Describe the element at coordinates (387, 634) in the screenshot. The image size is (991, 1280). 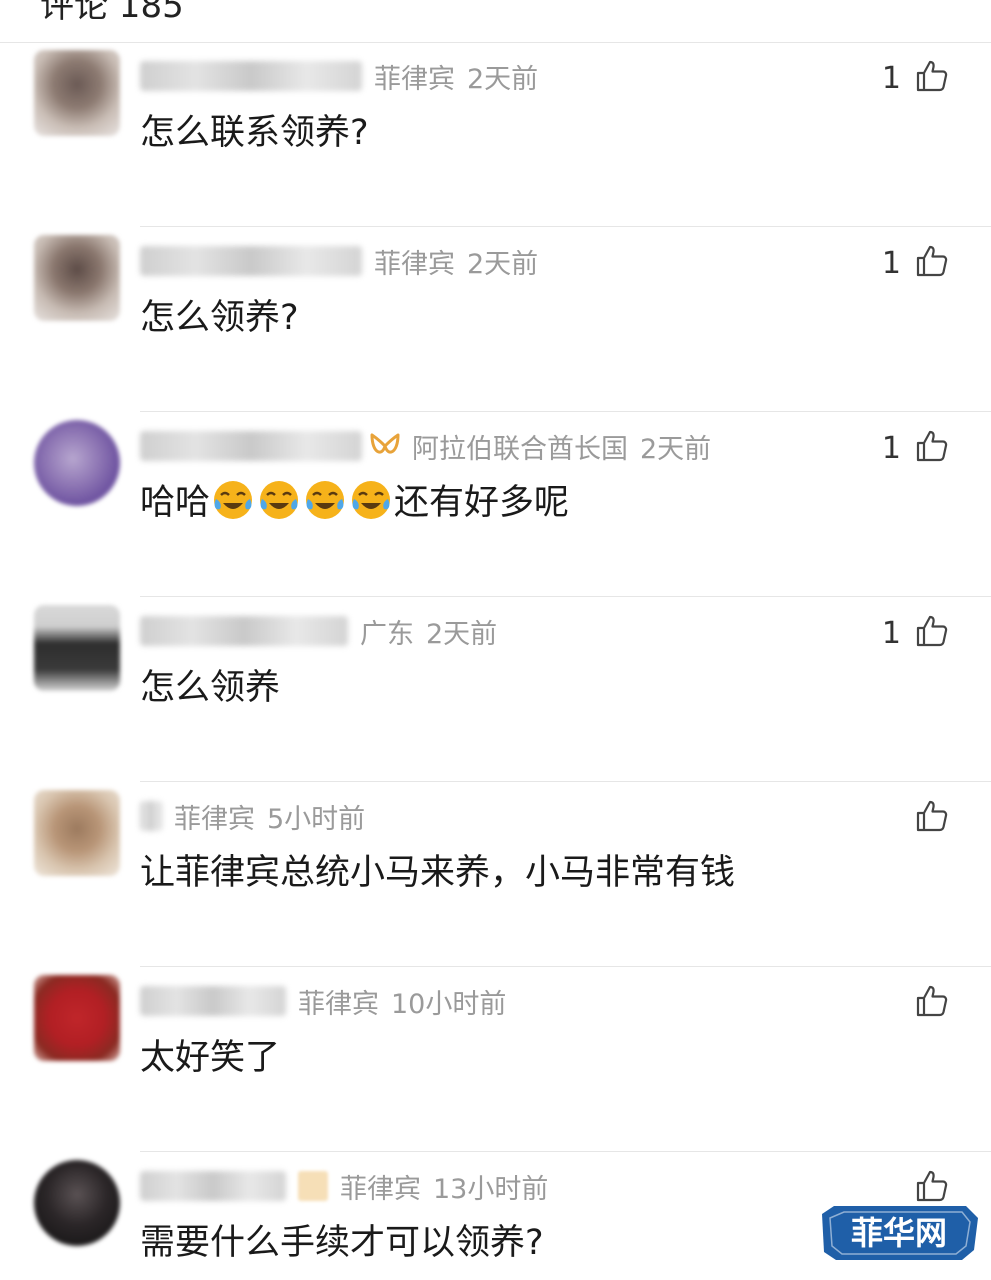
I see `comment-location: 广东` at that location.